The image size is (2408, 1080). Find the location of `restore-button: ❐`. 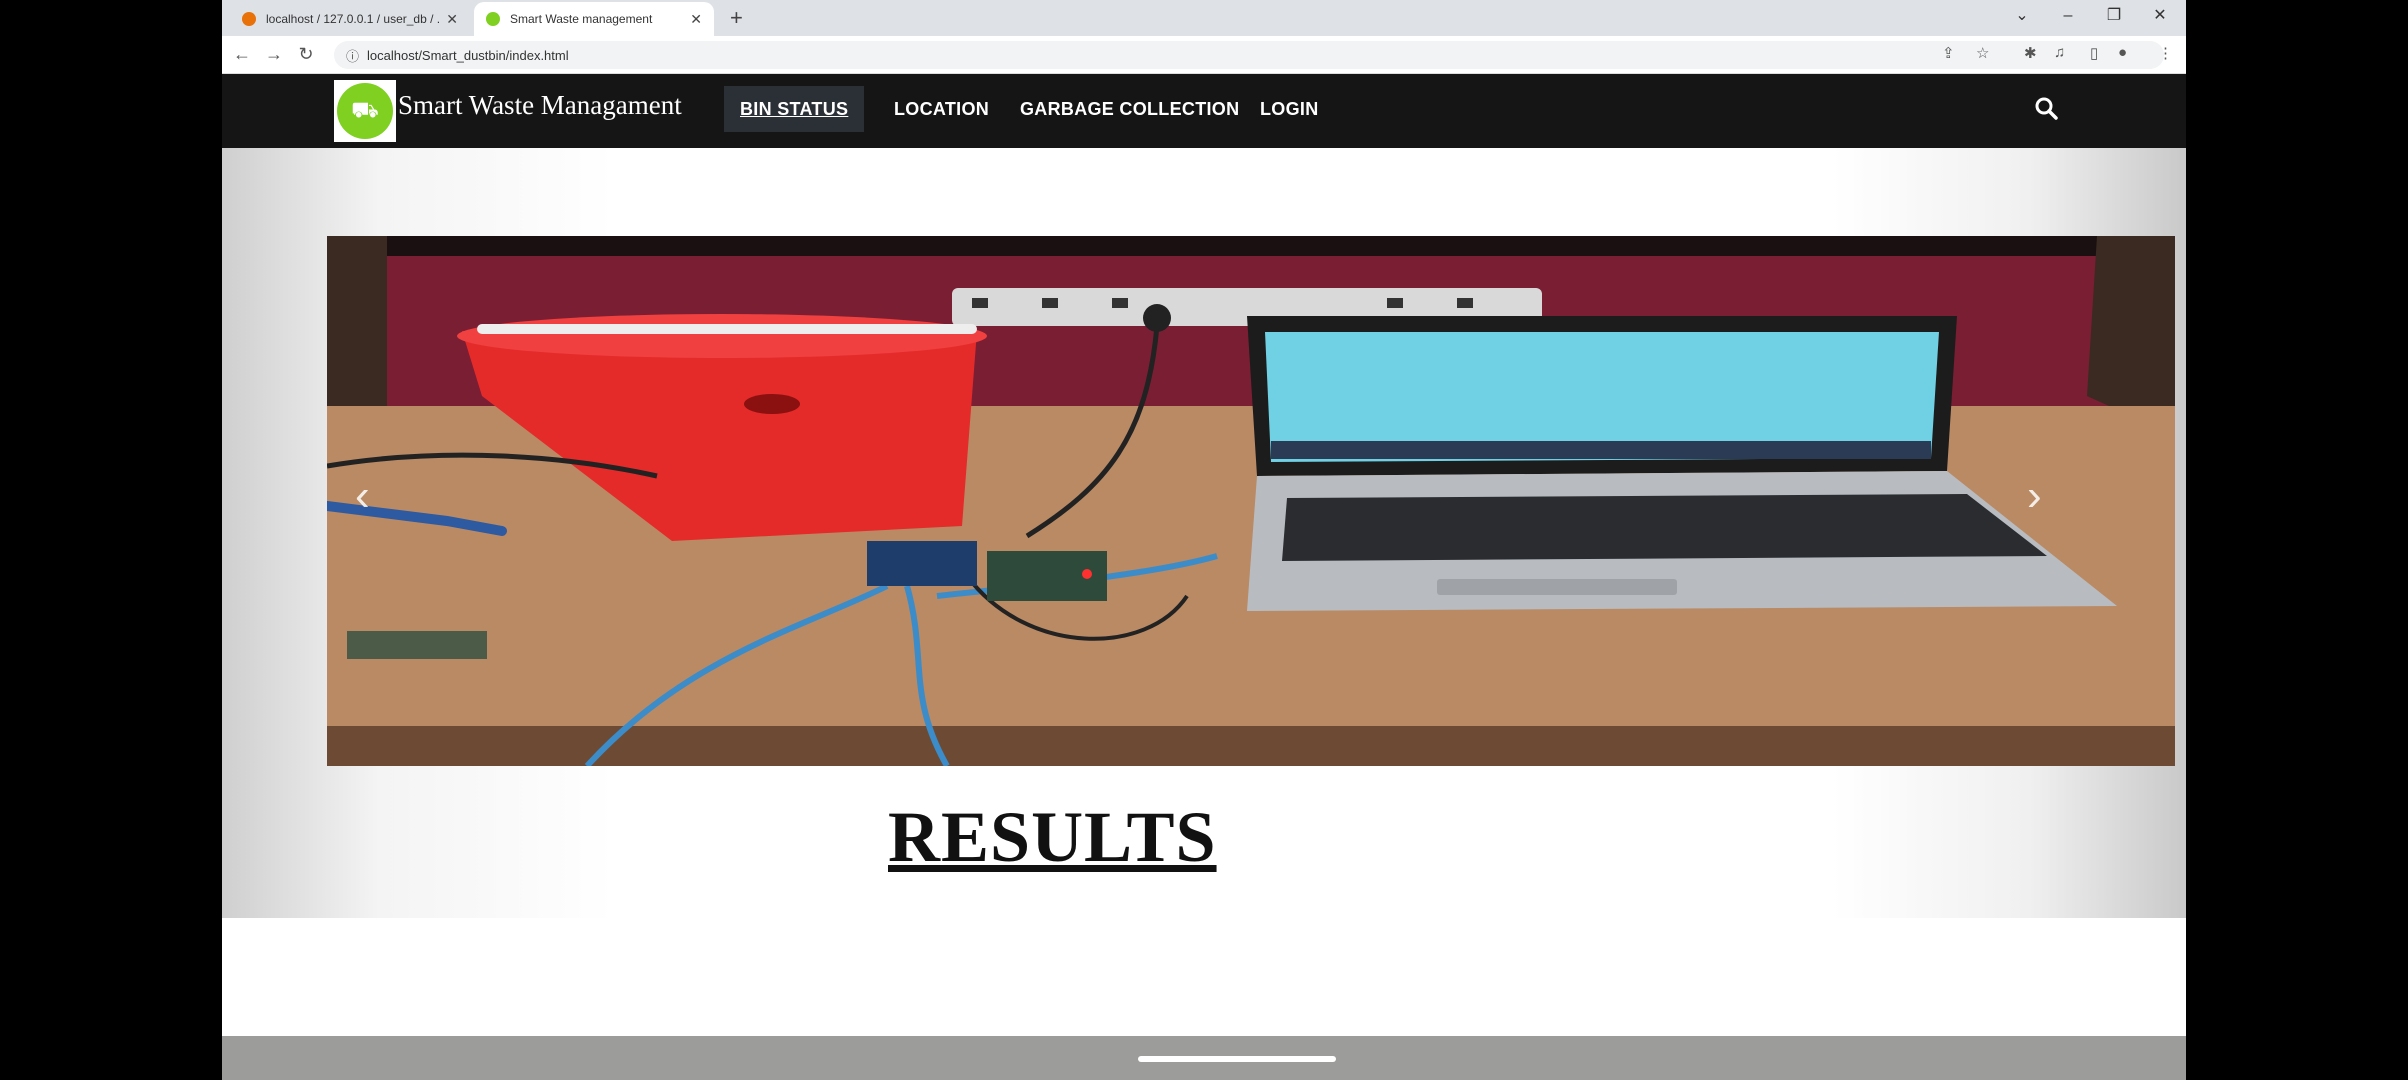

restore-button: ❐ is located at coordinates (2114, 16).